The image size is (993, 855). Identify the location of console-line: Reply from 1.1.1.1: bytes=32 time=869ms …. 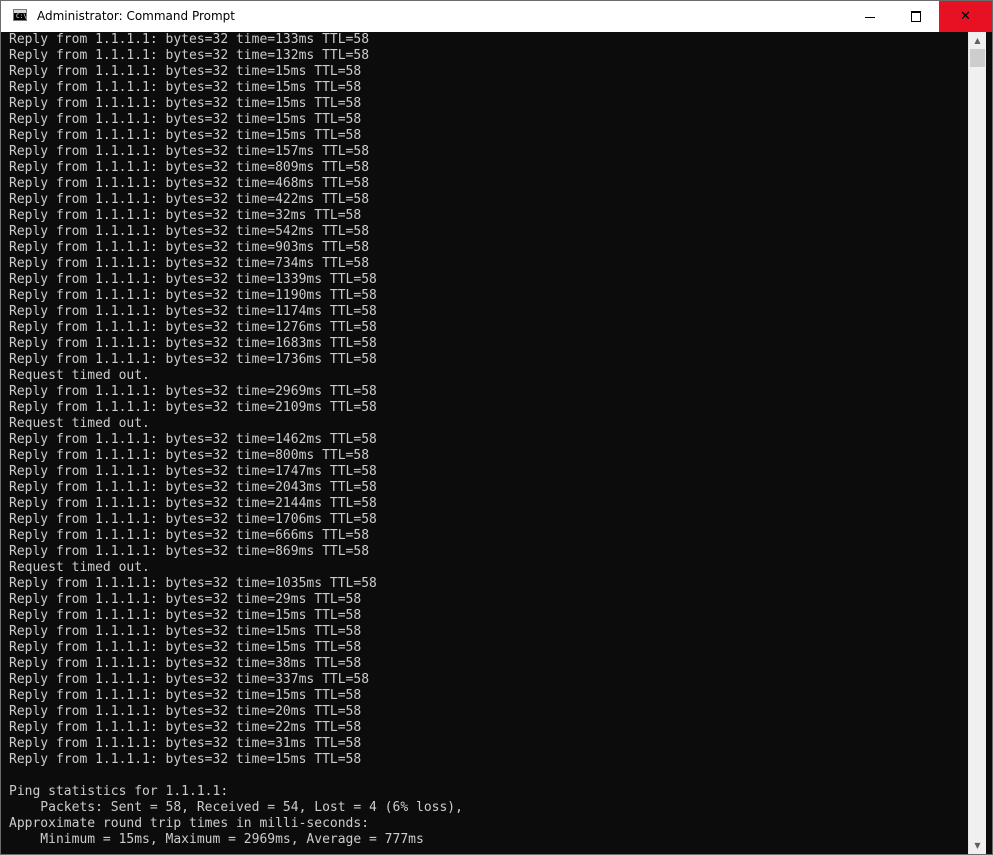
(189, 551).